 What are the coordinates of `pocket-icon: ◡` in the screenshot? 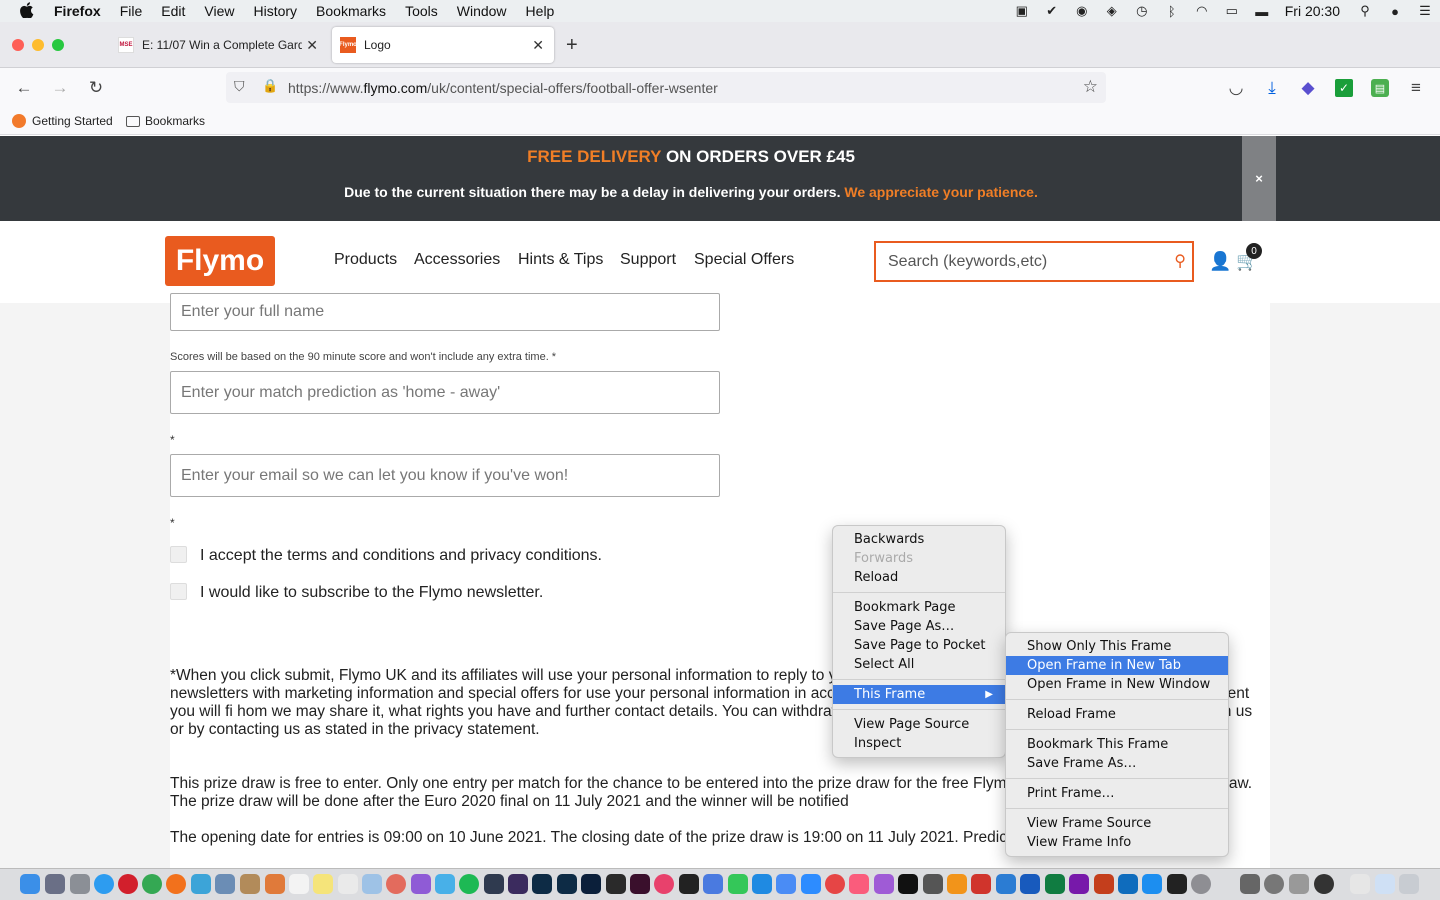 It's located at (1236, 88).